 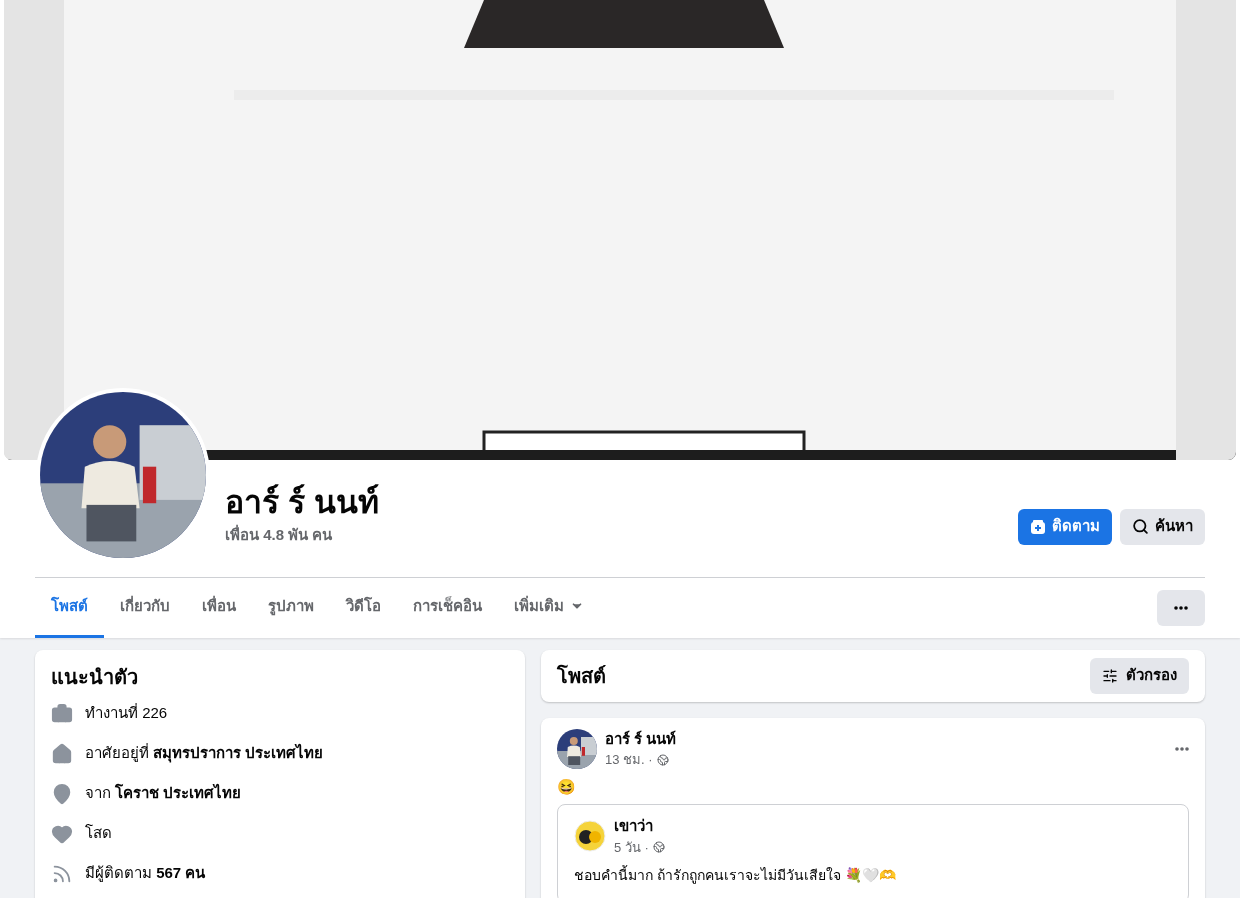 I want to click on more-button, so click(x=1181, y=607).